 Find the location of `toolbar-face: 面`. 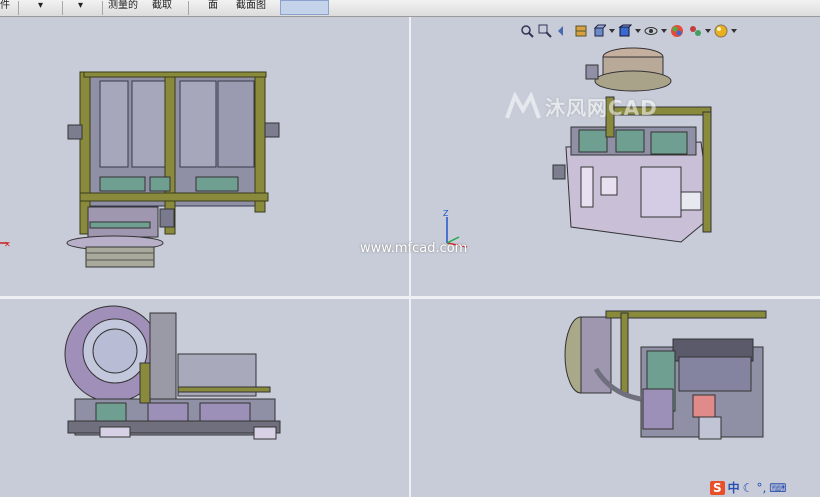

toolbar-face: 面 is located at coordinates (214, 8).